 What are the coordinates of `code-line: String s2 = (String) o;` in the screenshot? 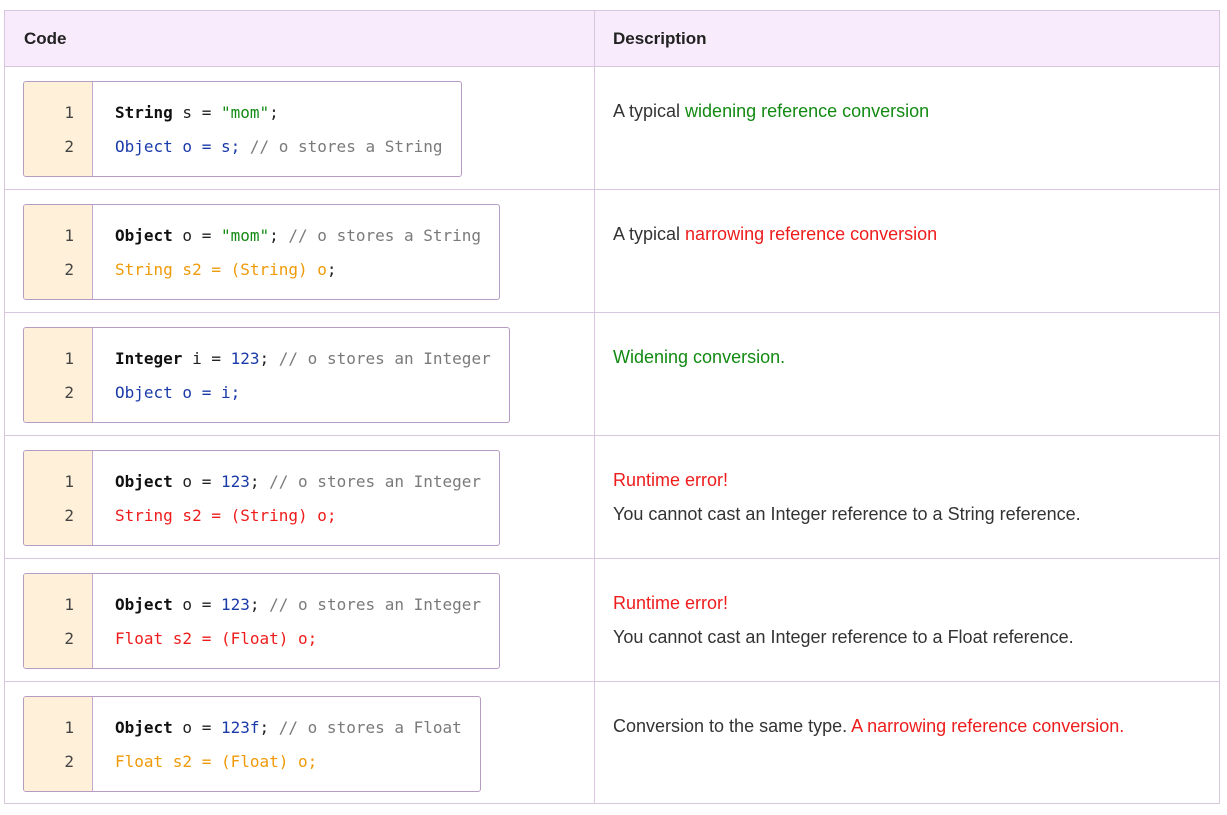 It's located at (298, 516).